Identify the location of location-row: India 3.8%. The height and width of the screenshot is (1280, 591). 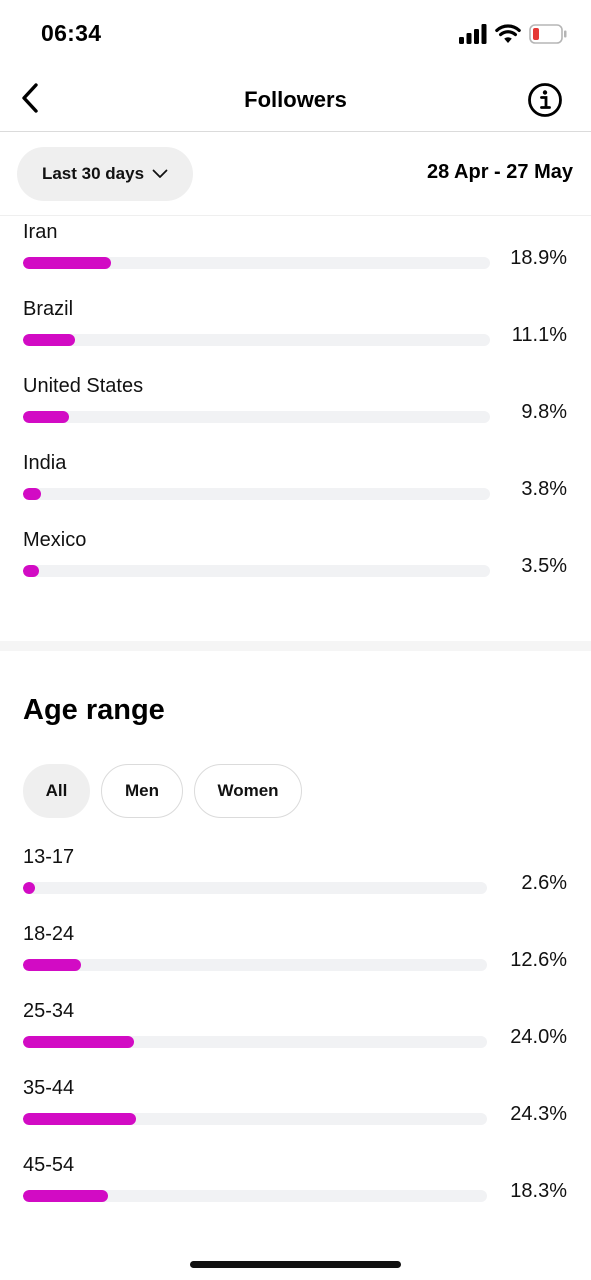
(295, 490).